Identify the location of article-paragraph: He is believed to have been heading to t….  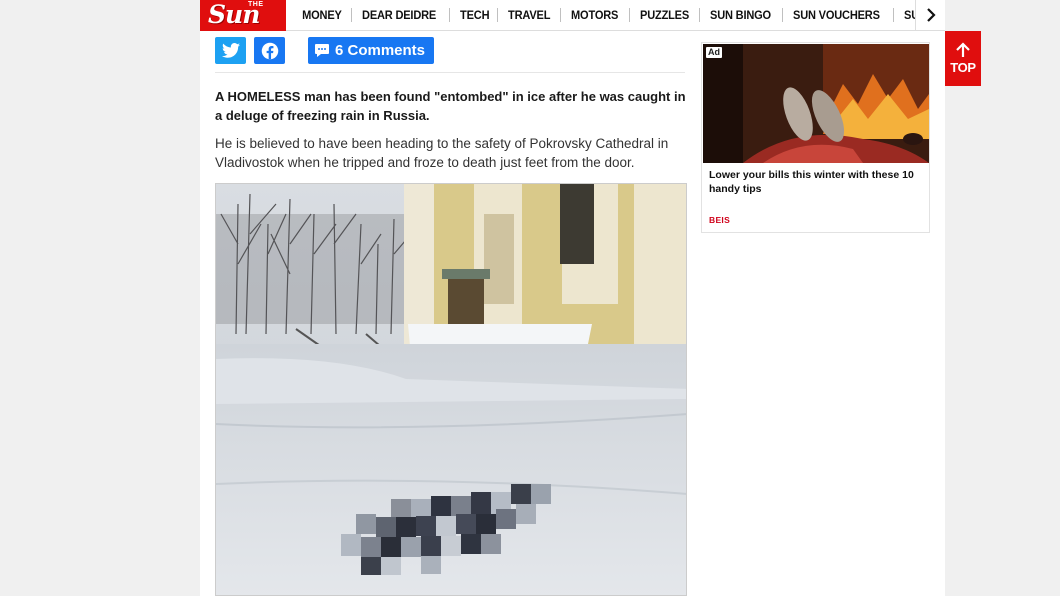
(442, 153).